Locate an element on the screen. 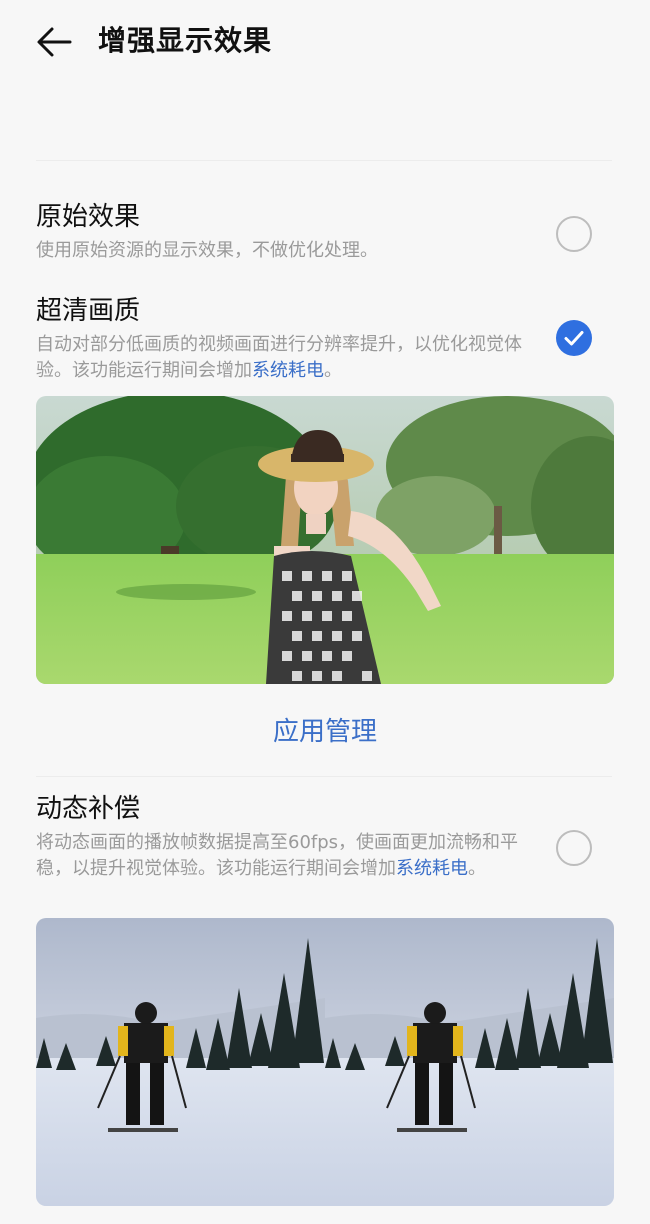 The width and height of the screenshot is (650, 1224). checkmark-icon is located at coordinates (574, 338).